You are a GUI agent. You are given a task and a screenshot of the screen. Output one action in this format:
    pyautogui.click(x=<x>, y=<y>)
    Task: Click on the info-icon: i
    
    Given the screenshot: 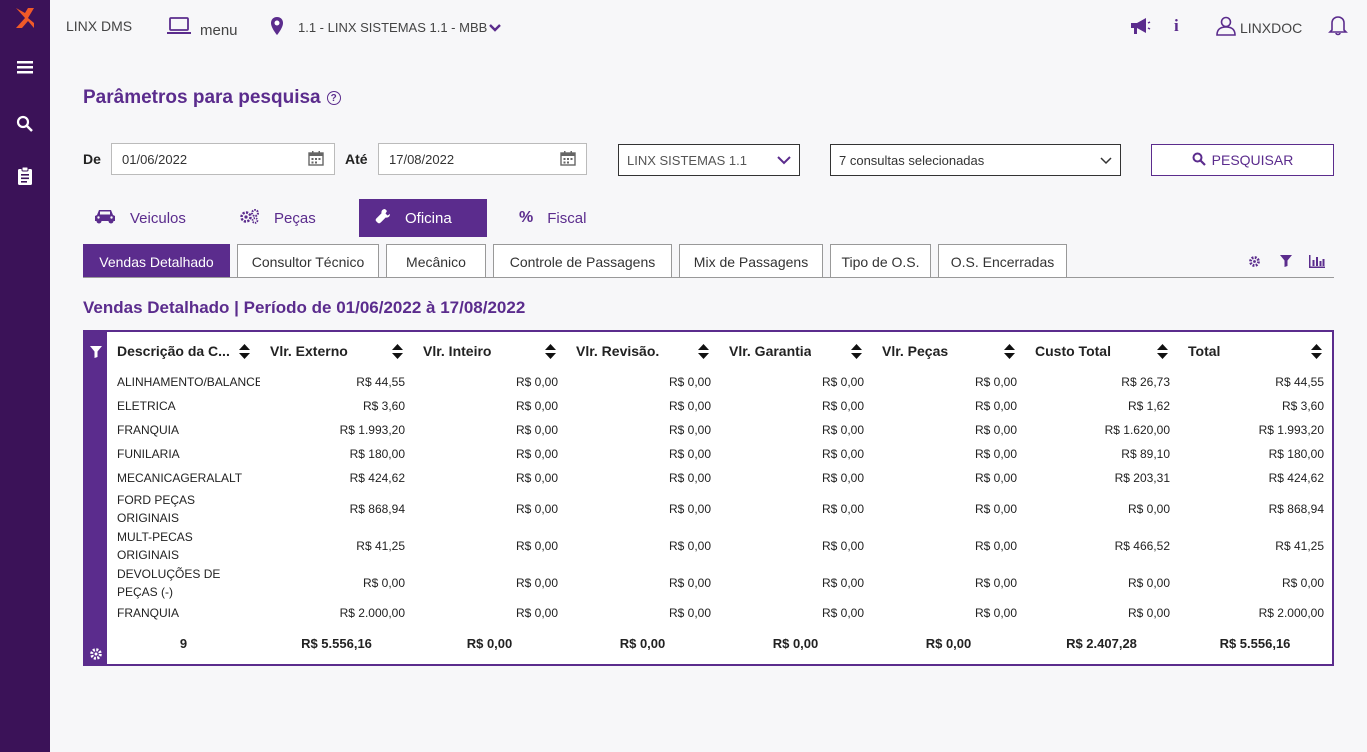 What is the action you would take?
    pyautogui.click(x=1176, y=25)
    